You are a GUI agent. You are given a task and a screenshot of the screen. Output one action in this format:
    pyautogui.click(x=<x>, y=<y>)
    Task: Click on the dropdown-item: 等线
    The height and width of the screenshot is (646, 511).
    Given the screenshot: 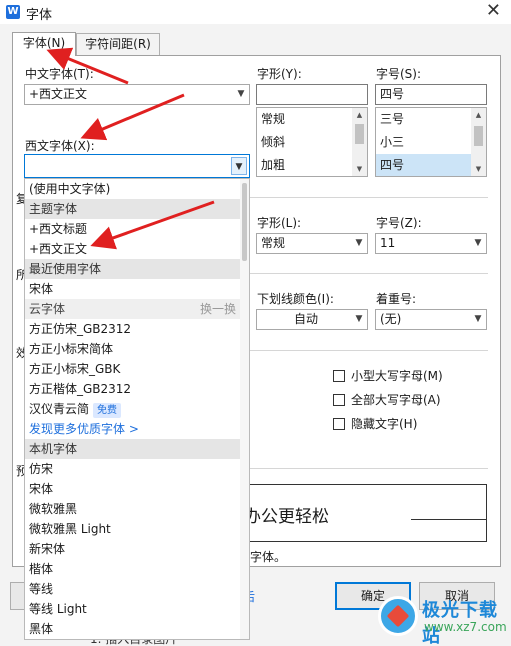 What is the action you would take?
    pyautogui.click(x=132, y=589)
    